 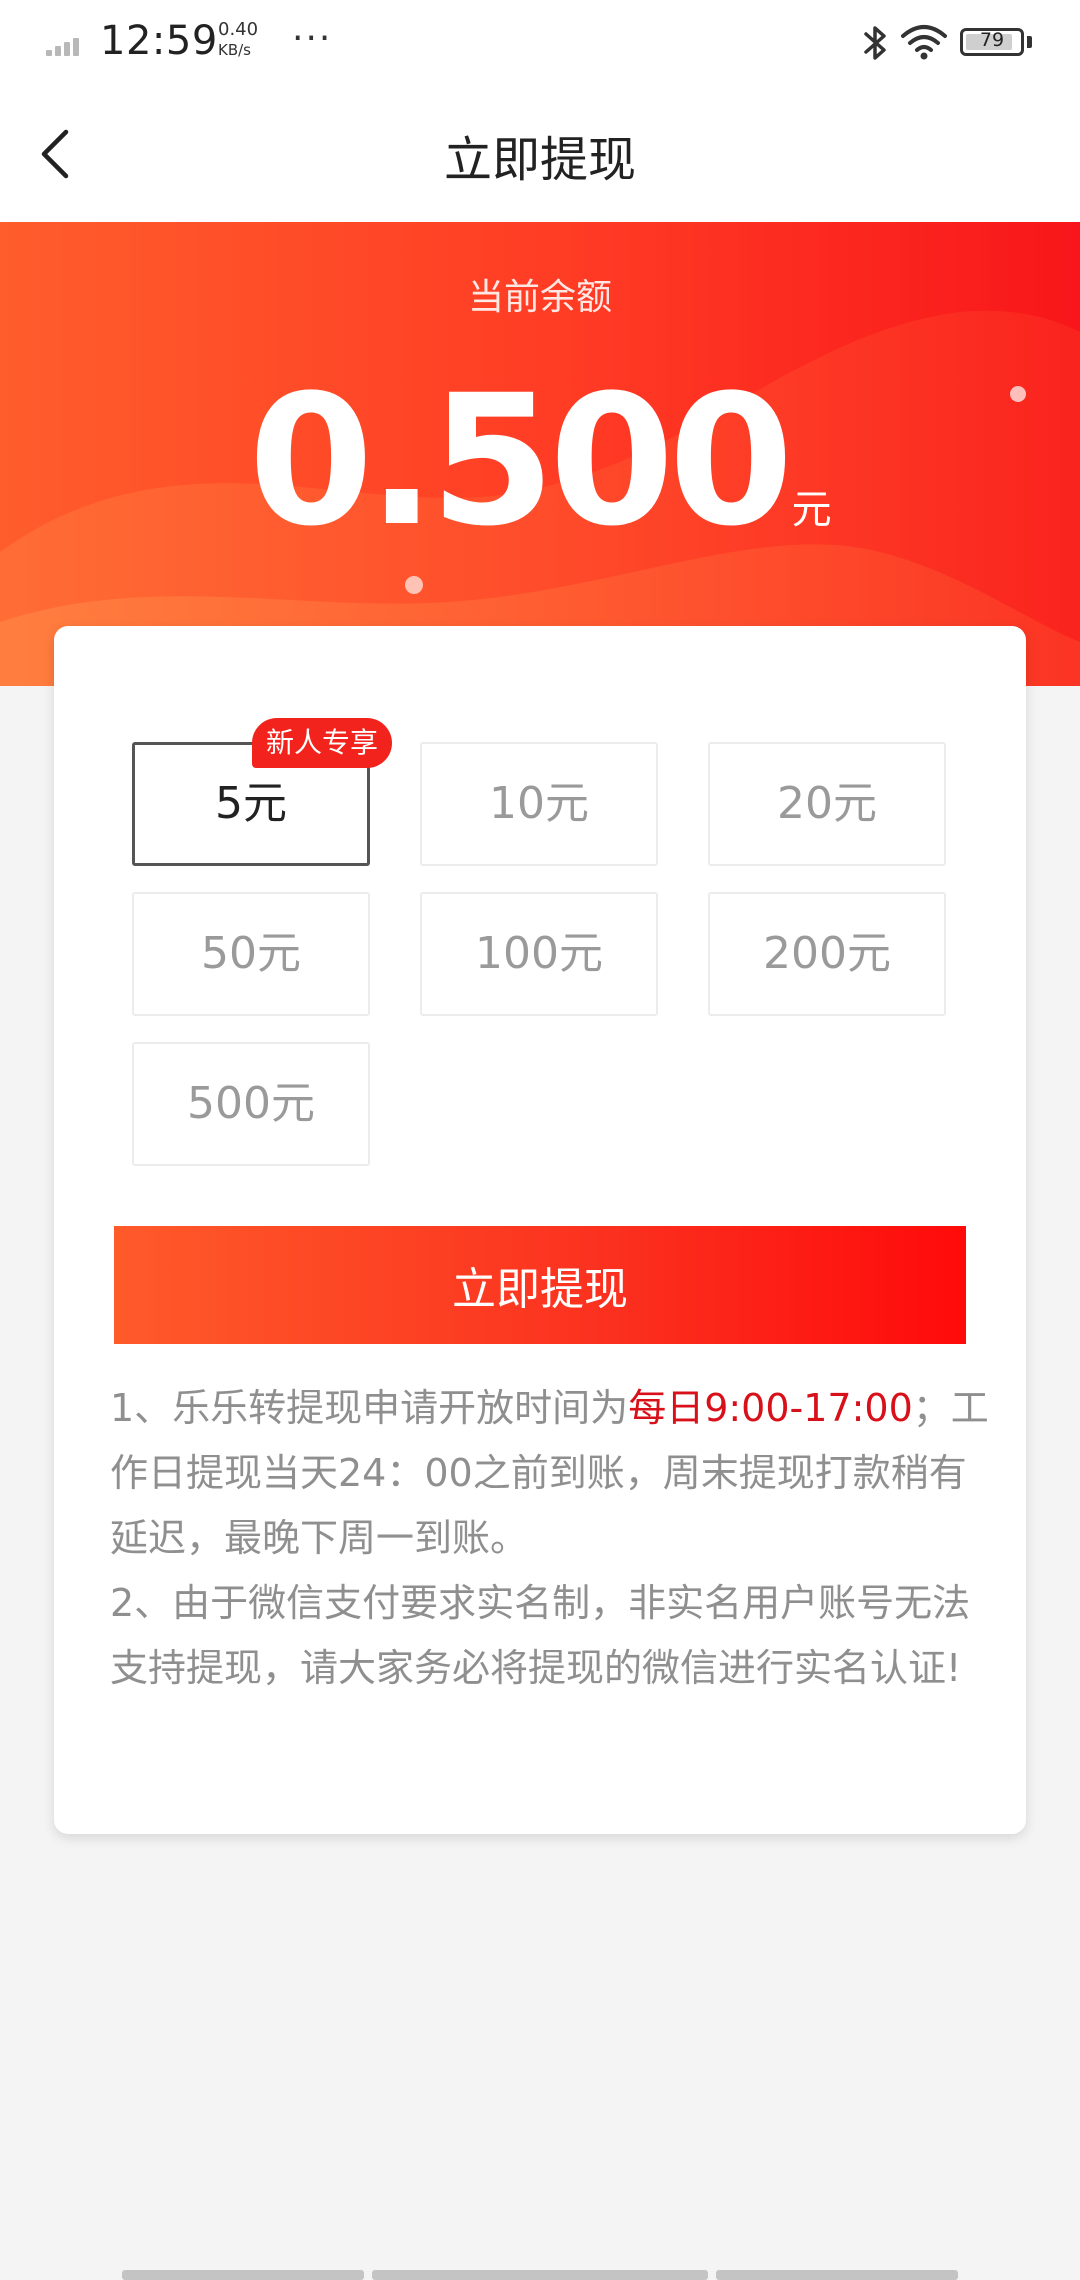 I want to click on amount-option-100: 100元, so click(x=539, y=954).